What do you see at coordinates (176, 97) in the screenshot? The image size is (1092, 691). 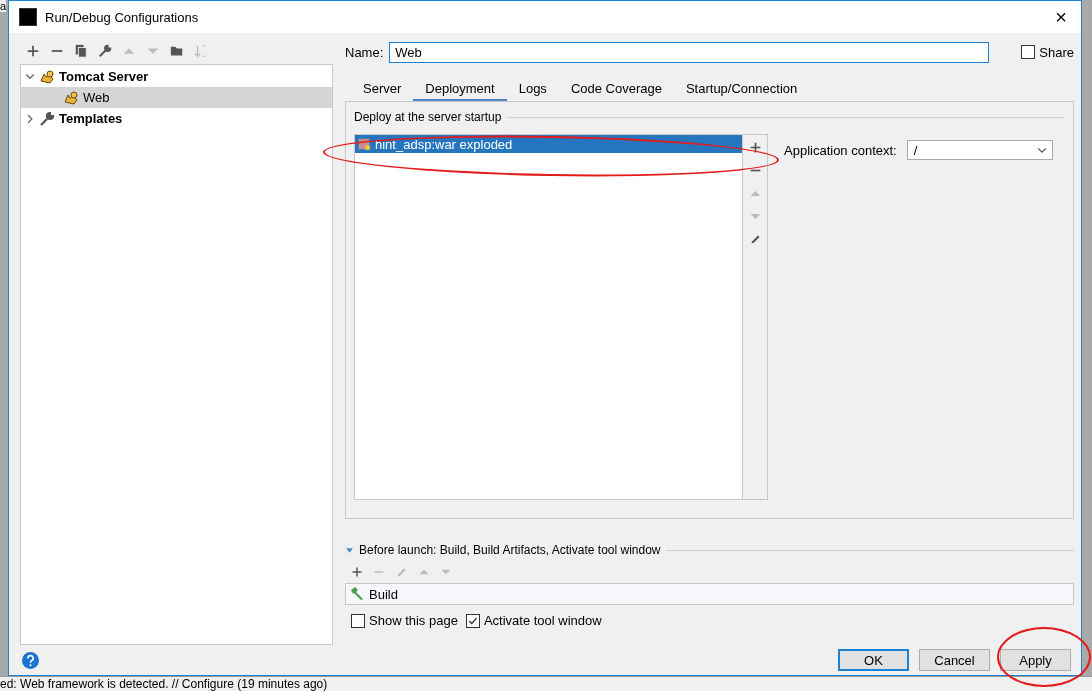 I see `tree-item: Web` at bounding box center [176, 97].